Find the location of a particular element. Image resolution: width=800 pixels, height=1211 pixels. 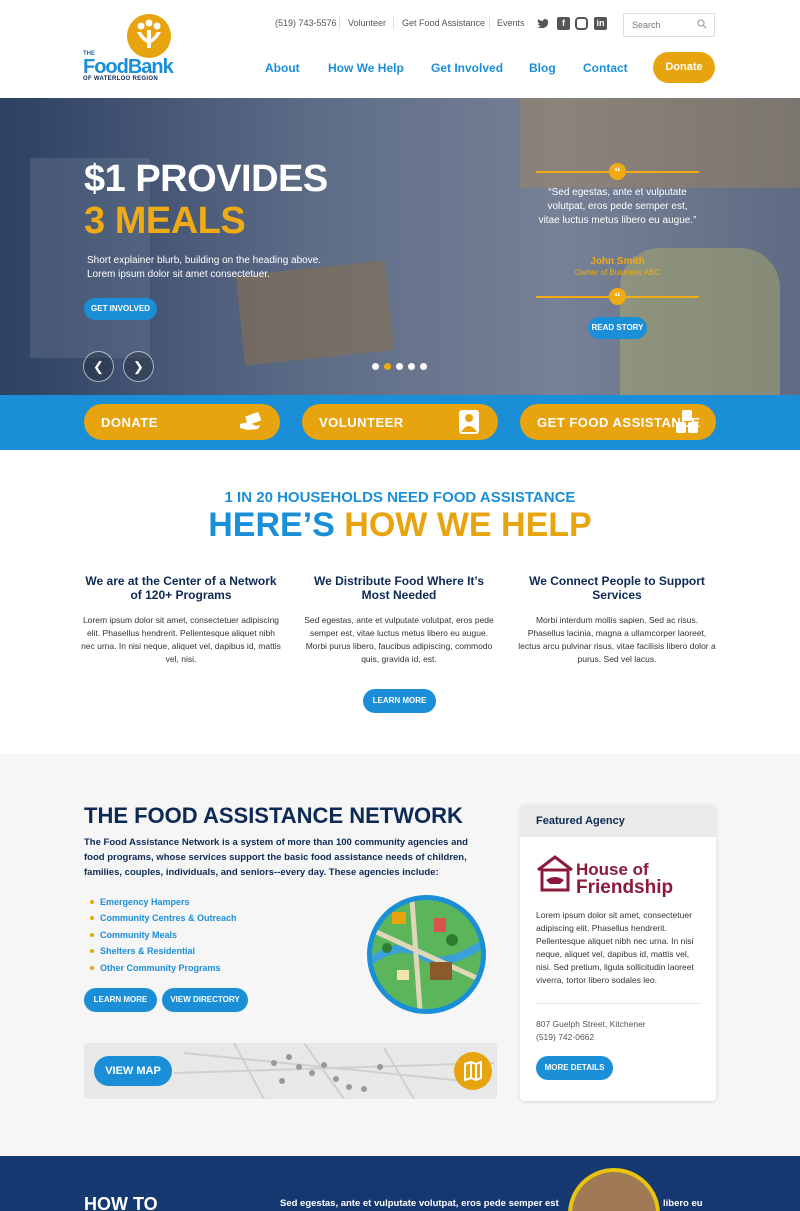

how-to-heading: HOW TO is located at coordinates (121, 1202).